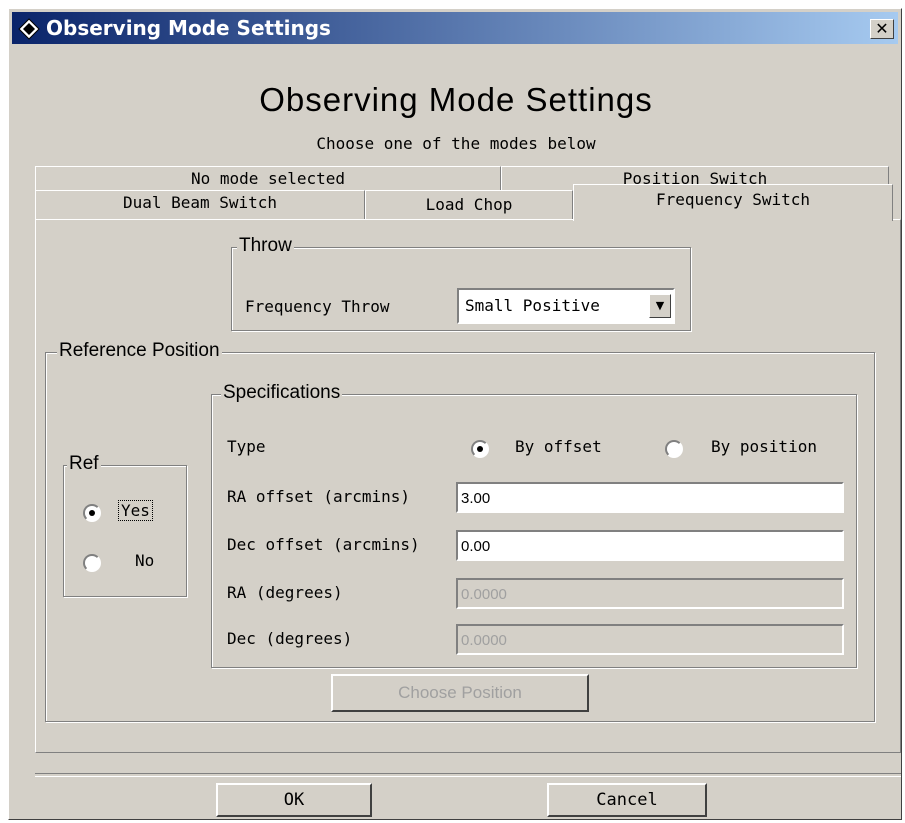 This screenshot has height=823, width=905. I want to click on throw-legend: Throw, so click(265, 246).